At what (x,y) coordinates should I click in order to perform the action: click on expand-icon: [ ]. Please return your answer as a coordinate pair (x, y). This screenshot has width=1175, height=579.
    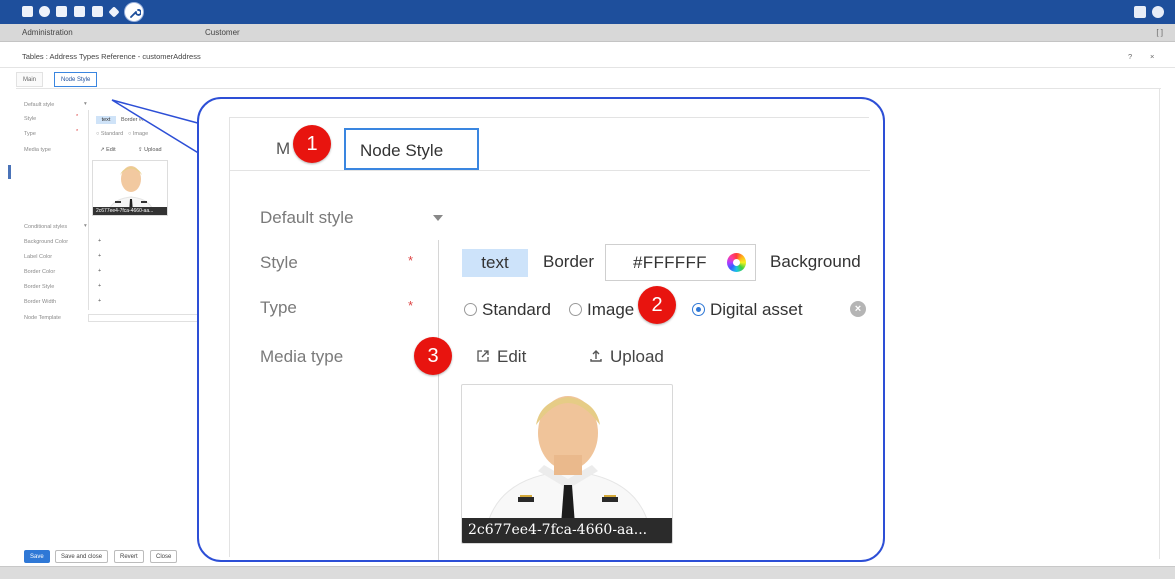
    Looking at the image, I should click on (1159, 32).